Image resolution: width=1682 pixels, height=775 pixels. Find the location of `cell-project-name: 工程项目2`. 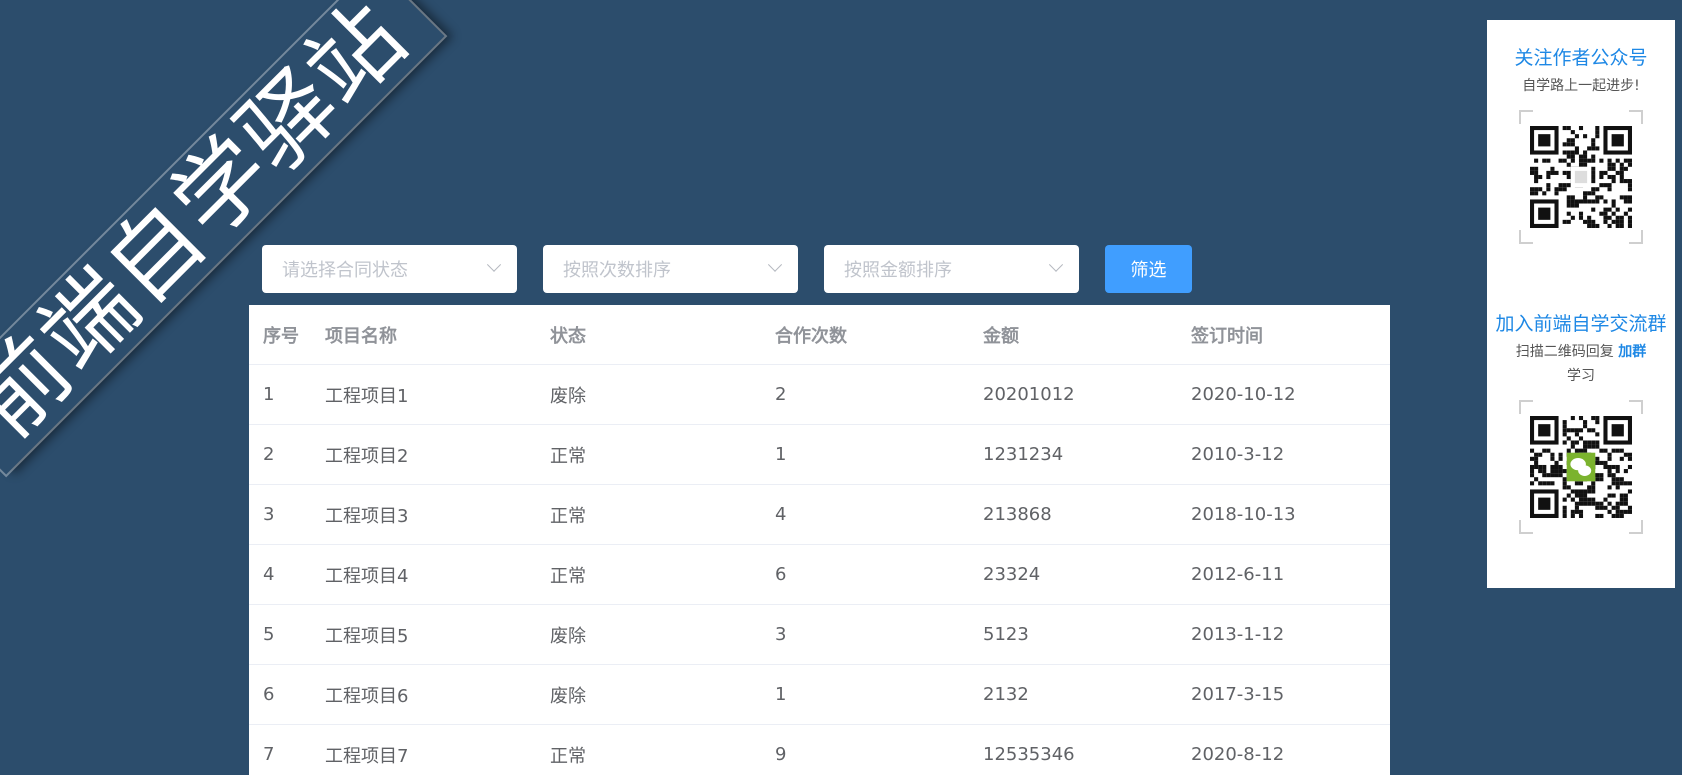

cell-project-name: 工程项目2 is located at coordinates (423, 455).